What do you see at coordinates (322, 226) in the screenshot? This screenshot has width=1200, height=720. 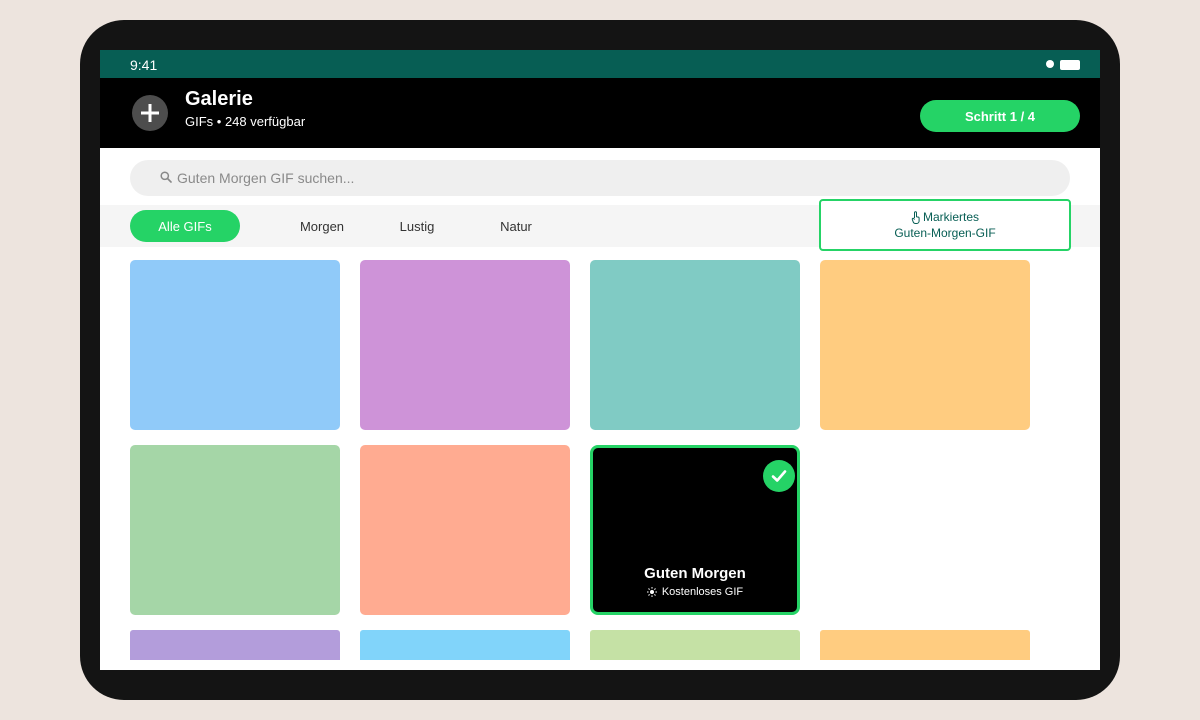 I see `filter-chip-morgen: Morgen` at bounding box center [322, 226].